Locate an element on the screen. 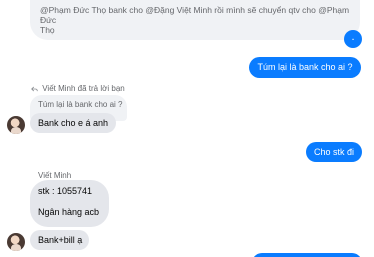 Image resolution: width=374 pixels, height=257 pixels. message-bubble-question: Túm lại là bank cho ai ? is located at coordinates (305, 67).